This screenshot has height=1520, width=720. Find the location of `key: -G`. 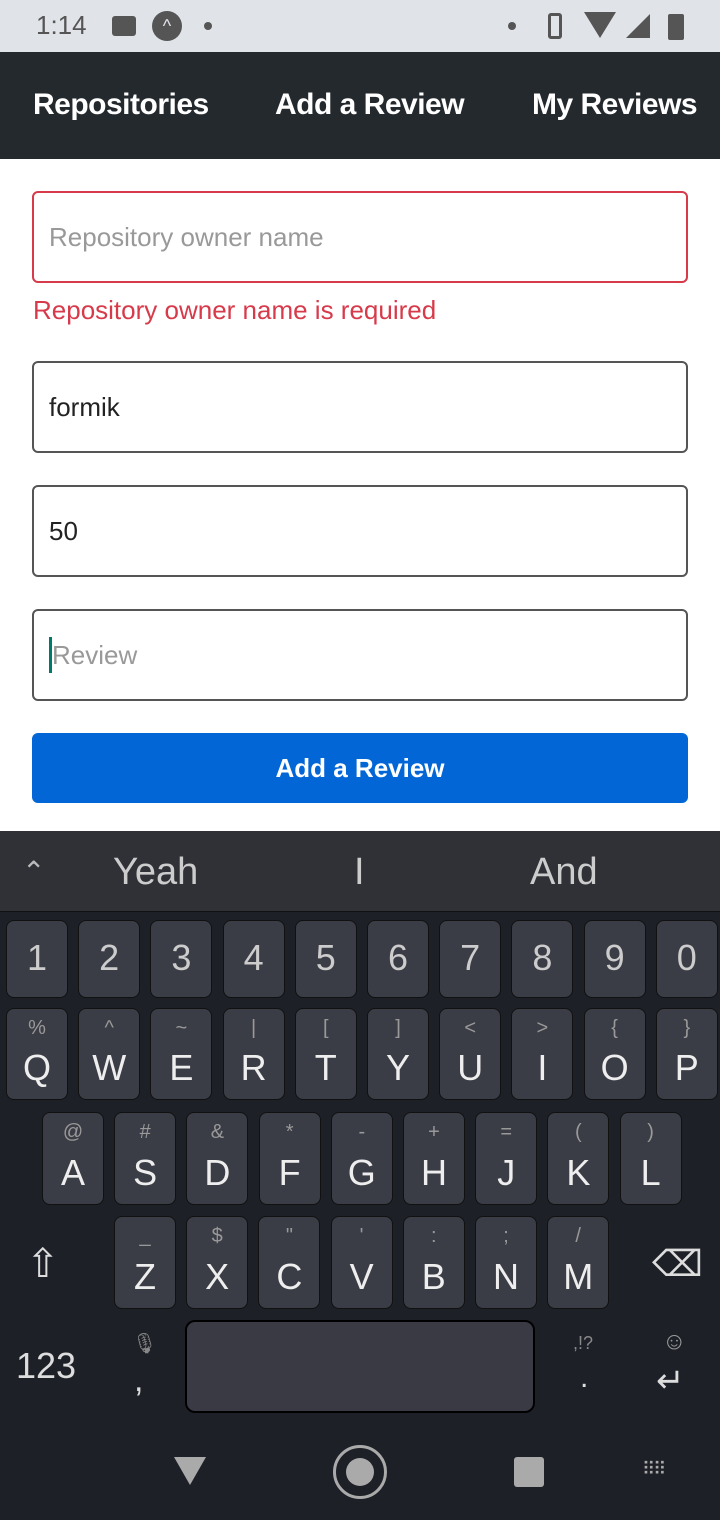

key: -G is located at coordinates (361, 1158).